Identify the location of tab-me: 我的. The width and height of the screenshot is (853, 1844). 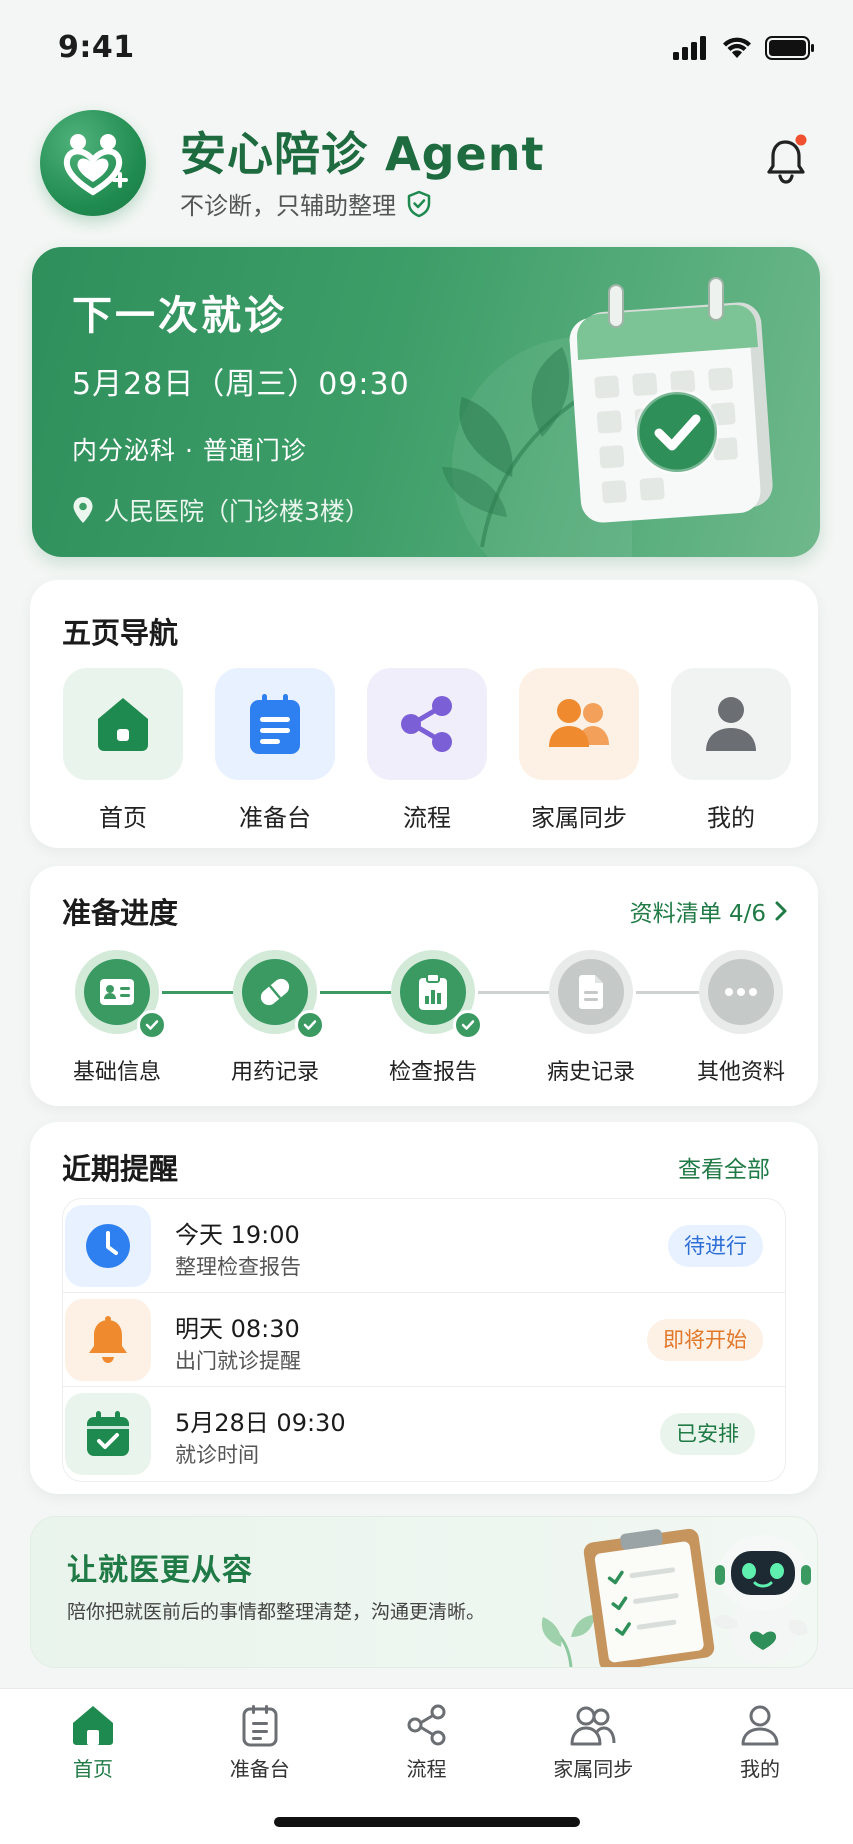
(760, 1742).